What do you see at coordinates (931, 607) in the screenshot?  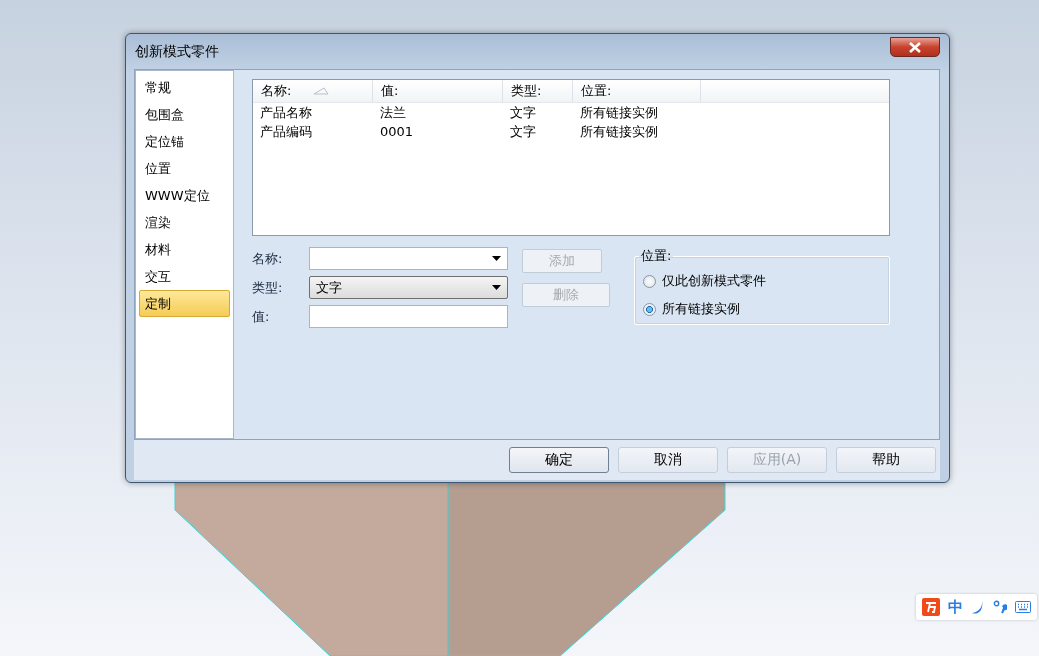 I see `ime-logo-icon` at bounding box center [931, 607].